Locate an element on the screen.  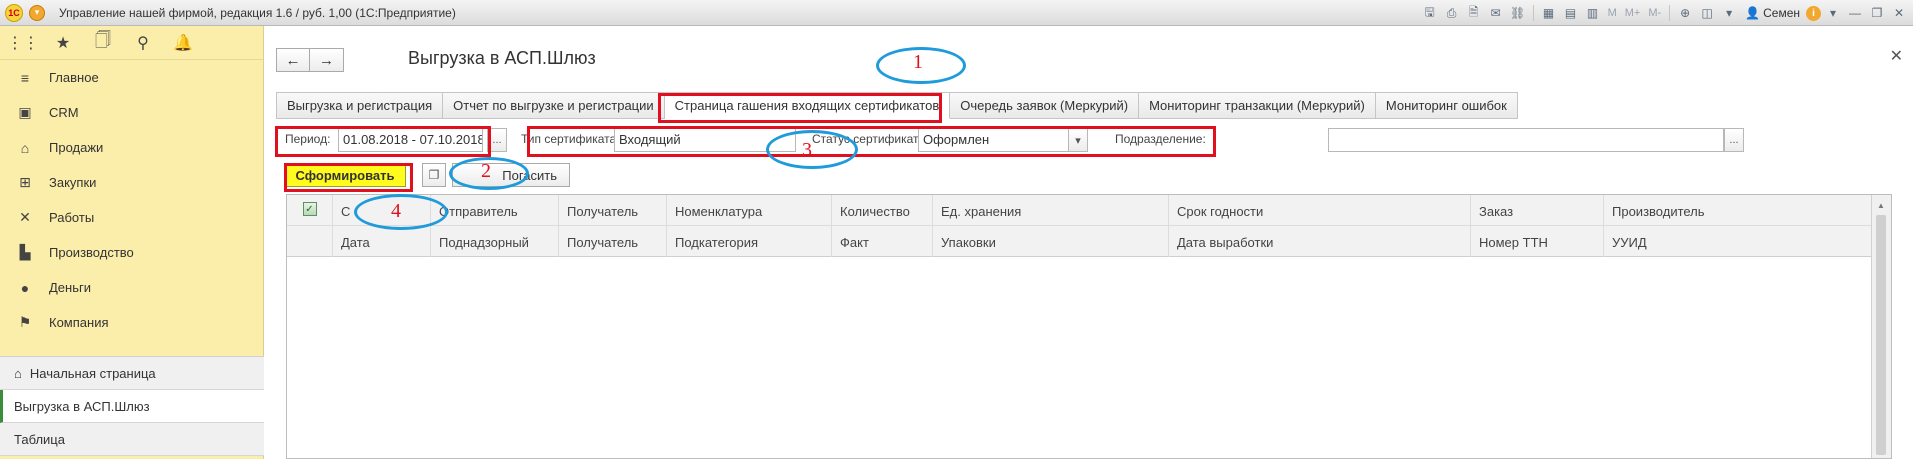
column-header: Срок годности is located at coordinates (1319, 210).